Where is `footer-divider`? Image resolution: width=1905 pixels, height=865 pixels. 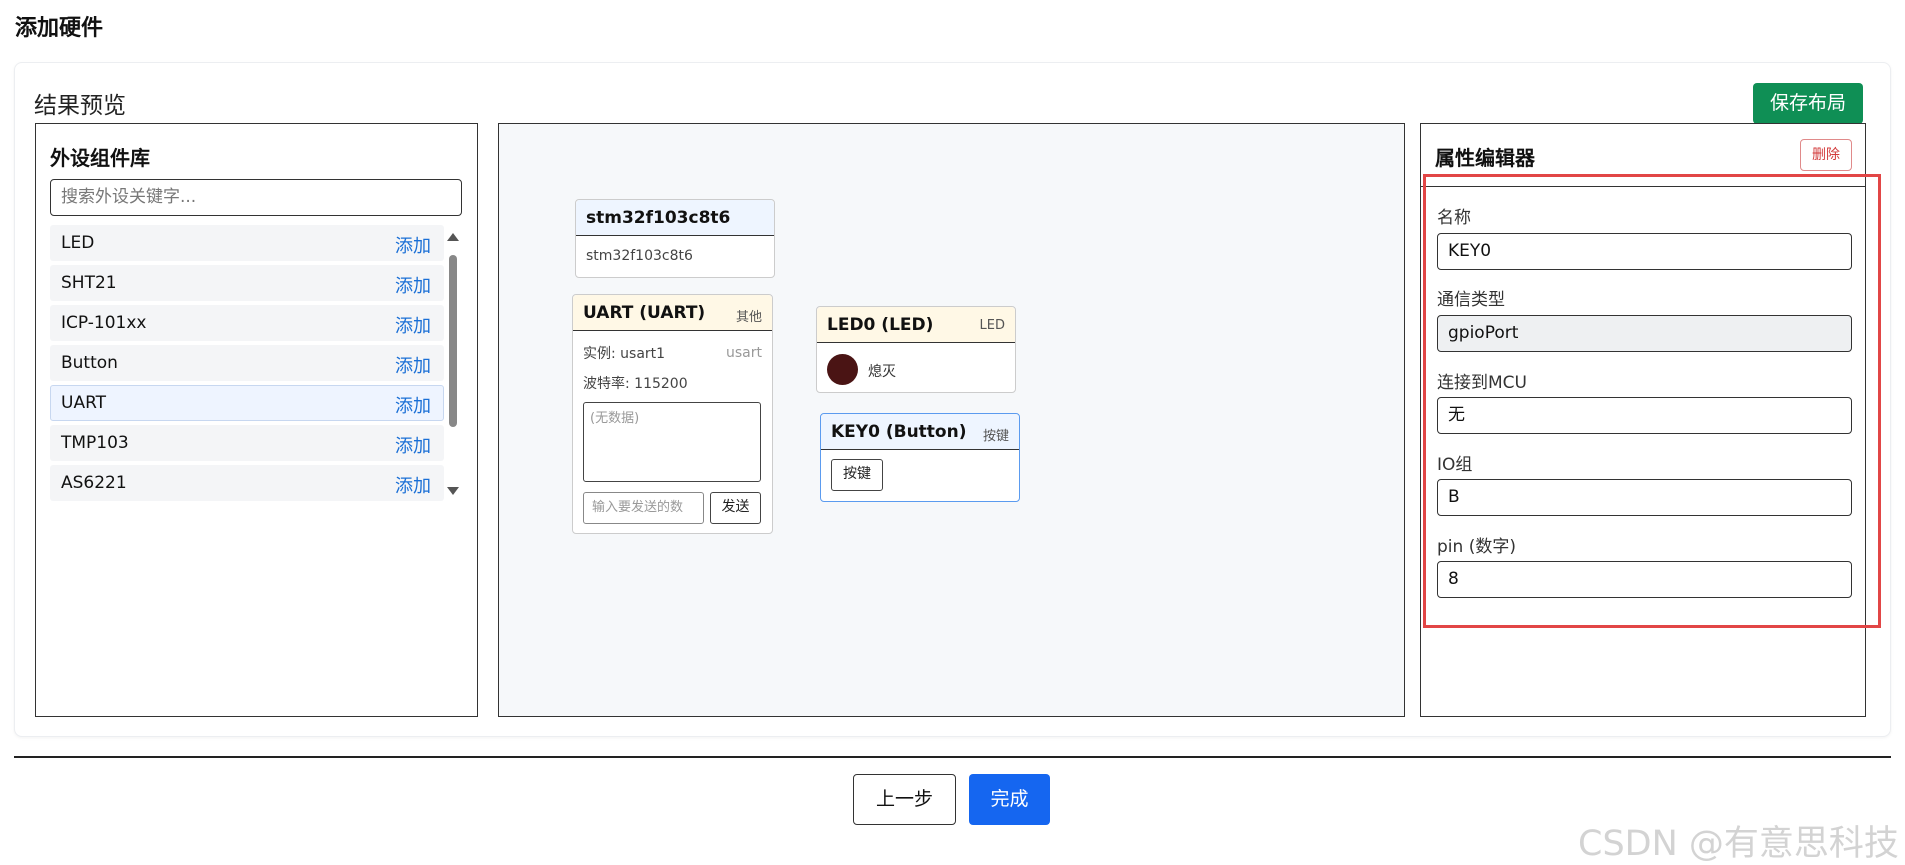
footer-divider is located at coordinates (952, 757).